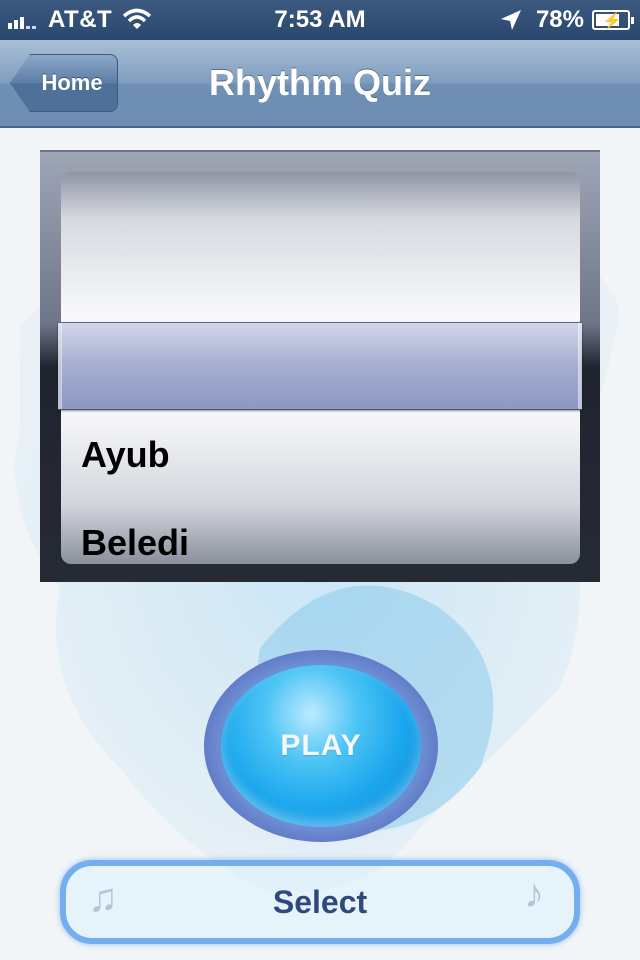 This screenshot has width=640, height=960. I want to click on status-right: 78% ⚡, so click(567, 20).